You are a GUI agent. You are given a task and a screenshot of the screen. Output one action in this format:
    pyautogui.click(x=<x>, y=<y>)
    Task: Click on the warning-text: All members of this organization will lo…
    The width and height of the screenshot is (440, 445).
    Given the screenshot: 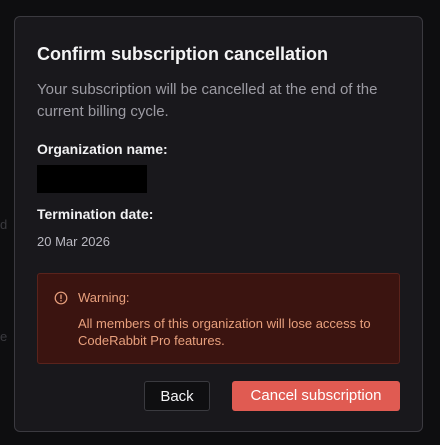 What is the action you would take?
    pyautogui.click(x=224, y=332)
    